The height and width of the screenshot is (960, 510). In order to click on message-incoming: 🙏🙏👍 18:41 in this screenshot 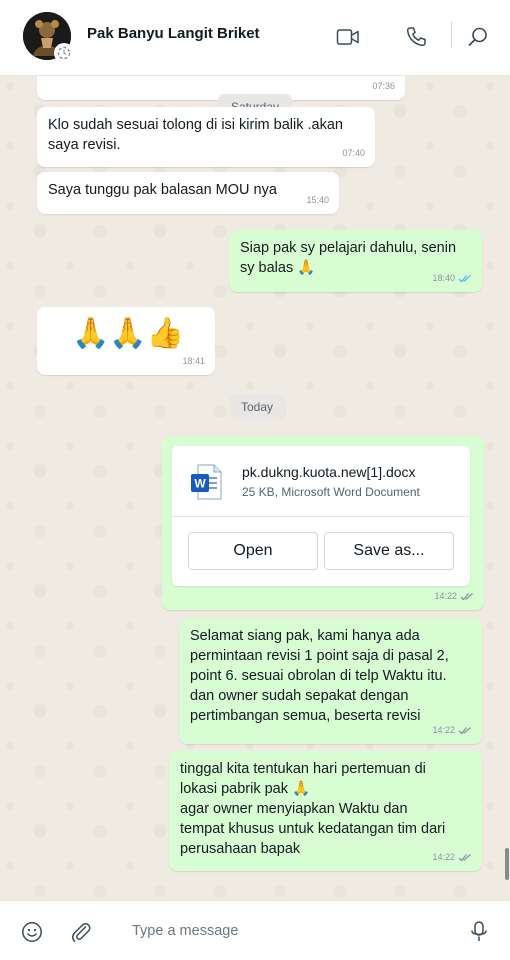, I will do `click(126, 341)`.